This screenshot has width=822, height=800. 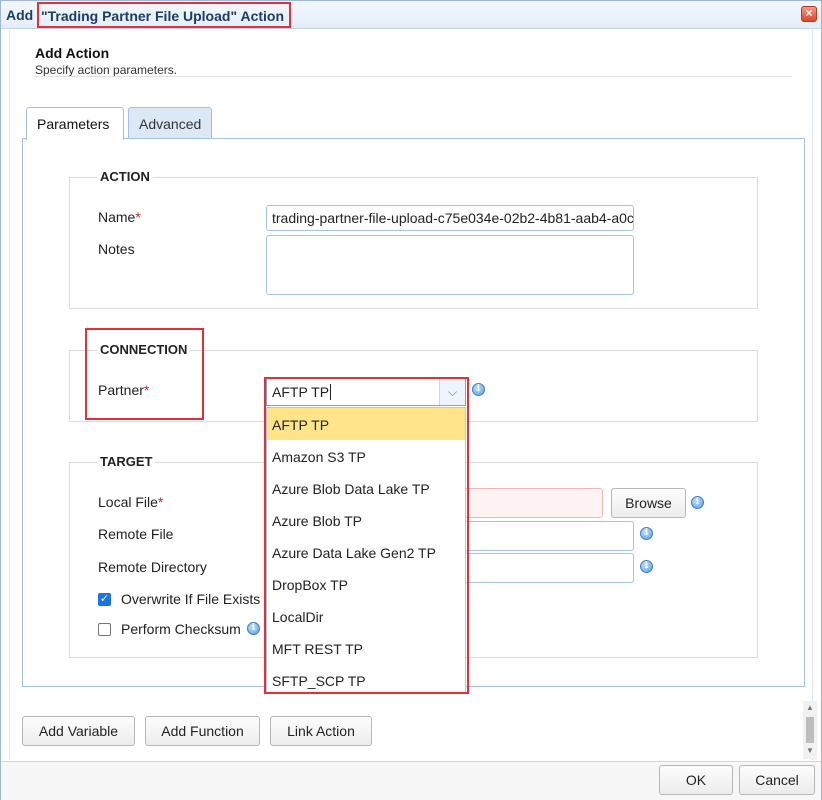 What do you see at coordinates (810, 708) in the screenshot?
I see `scroll-up-icon: ▲` at bounding box center [810, 708].